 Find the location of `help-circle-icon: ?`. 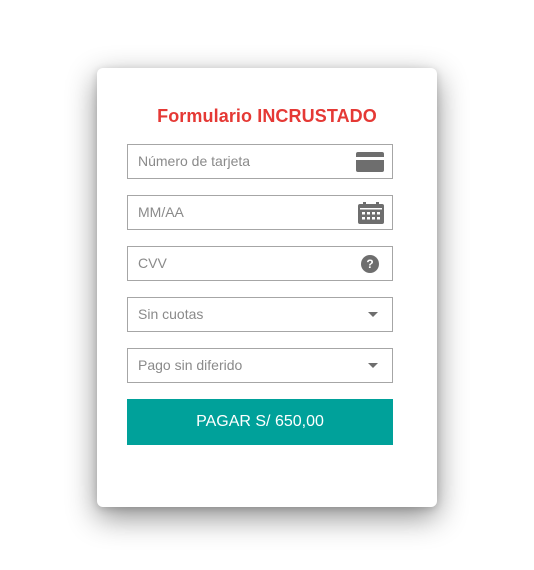

help-circle-icon: ? is located at coordinates (370, 263).